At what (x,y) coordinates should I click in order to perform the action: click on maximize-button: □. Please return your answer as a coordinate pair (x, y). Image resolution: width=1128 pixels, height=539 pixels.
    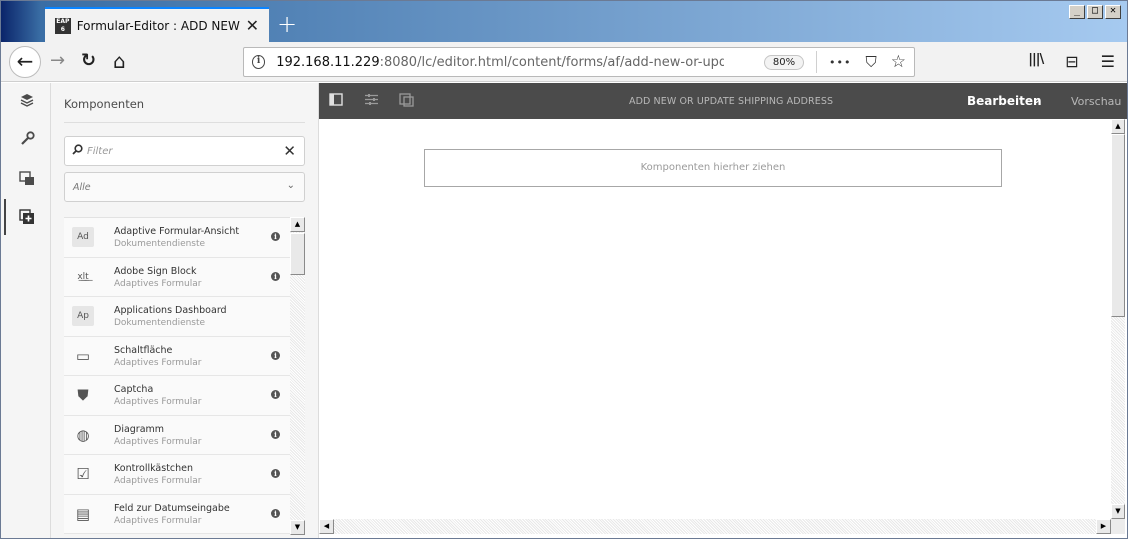
    Looking at the image, I should click on (1095, 12).